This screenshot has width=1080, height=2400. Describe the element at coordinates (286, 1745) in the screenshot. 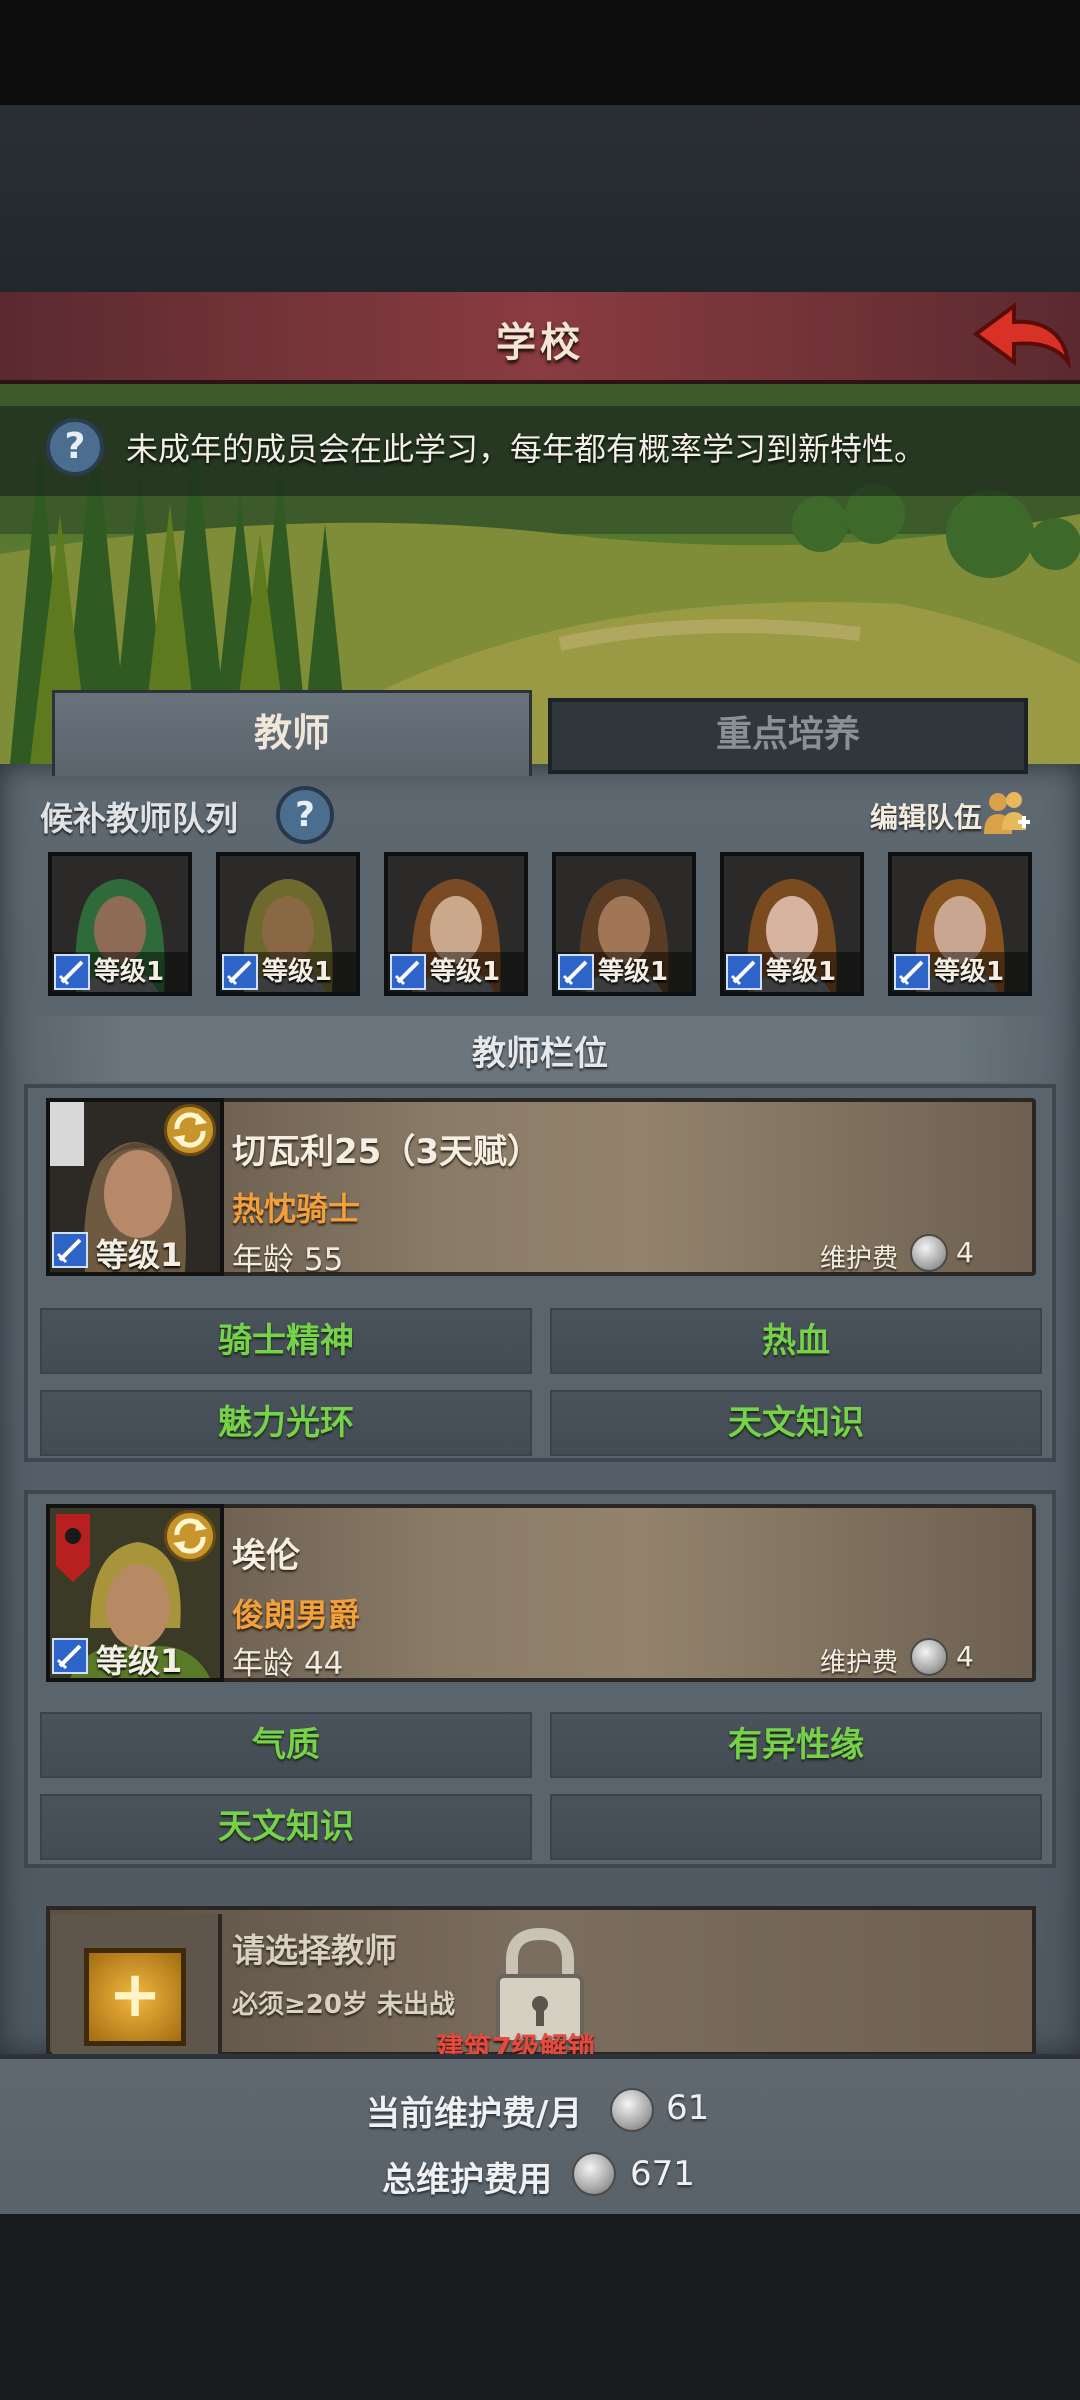

I see `trait-chip: 气质` at that location.